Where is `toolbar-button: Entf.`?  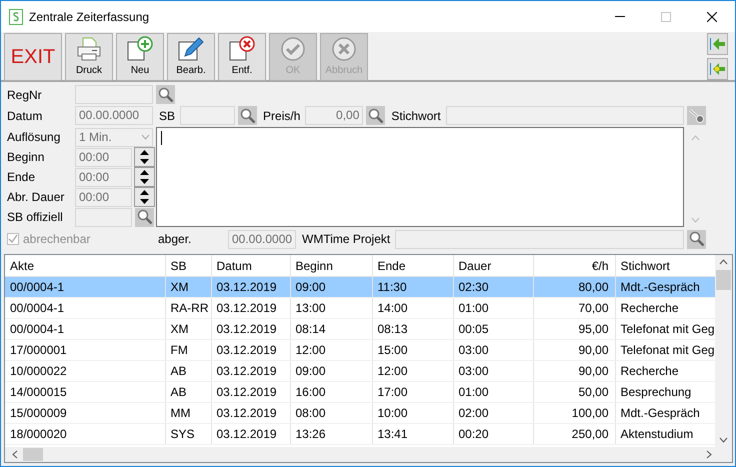
toolbar-button: Entf. is located at coordinates (242, 57).